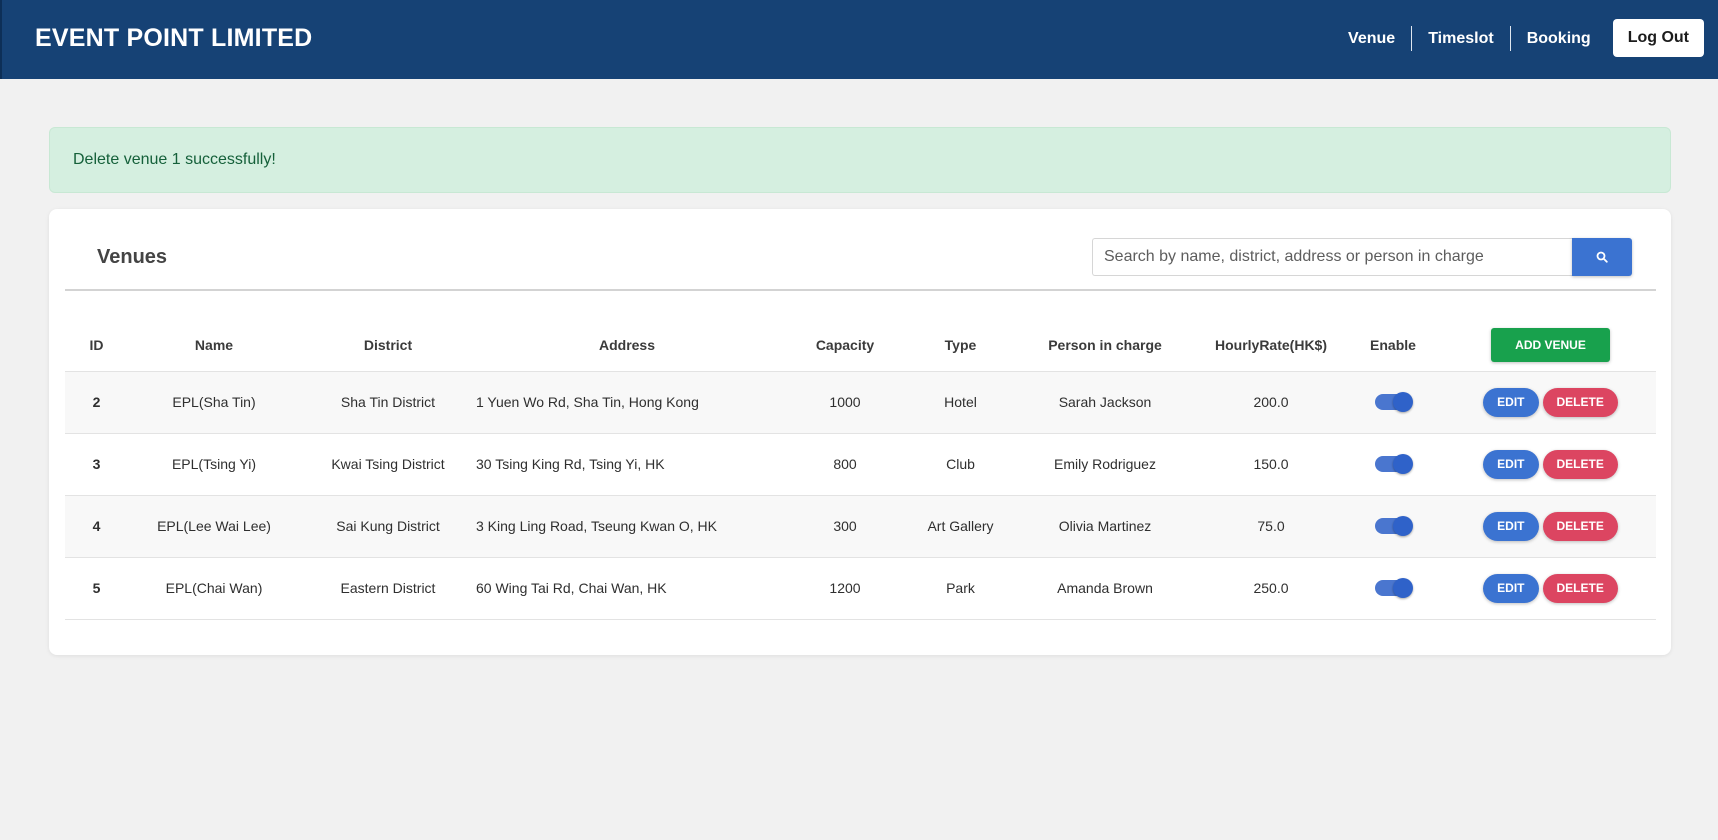  I want to click on column-header-type: Type, so click(960, 345).